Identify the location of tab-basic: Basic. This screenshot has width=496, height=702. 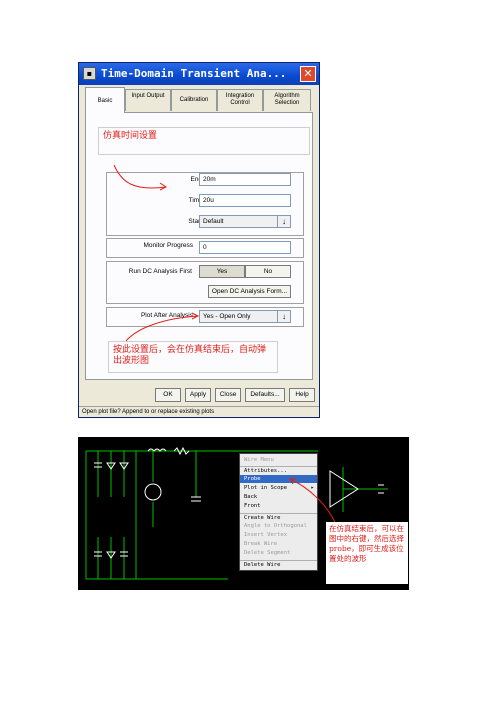
(105, 100).